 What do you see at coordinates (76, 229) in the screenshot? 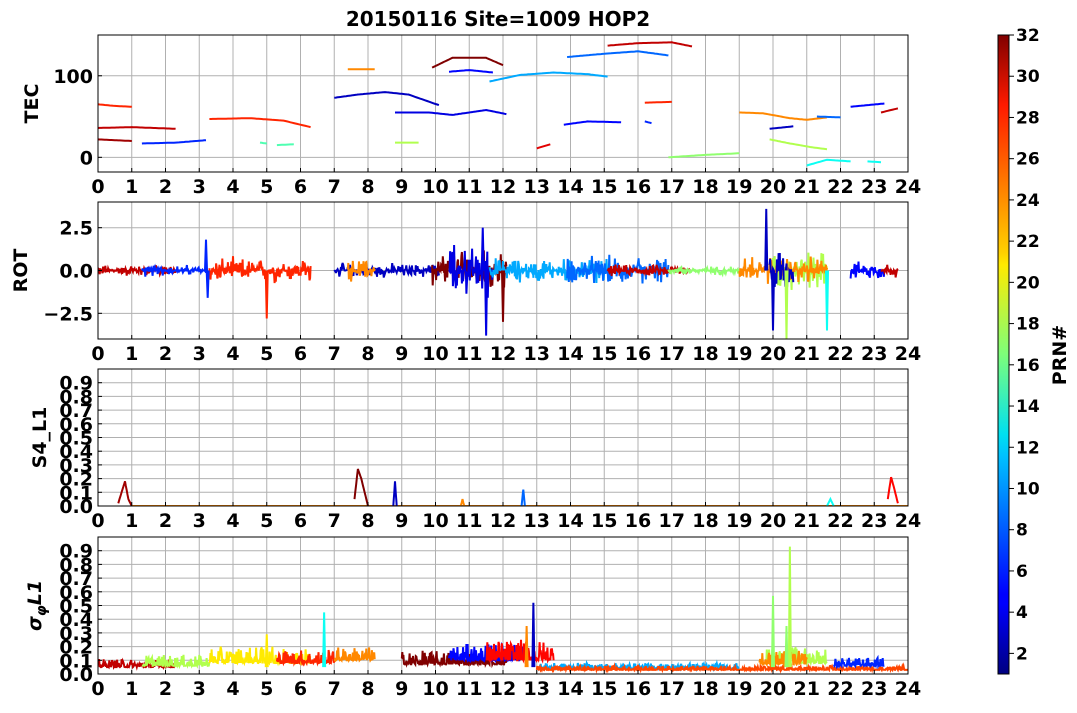
I see `rot-ytick-label: 2.5` at bounding box center [76, 229].